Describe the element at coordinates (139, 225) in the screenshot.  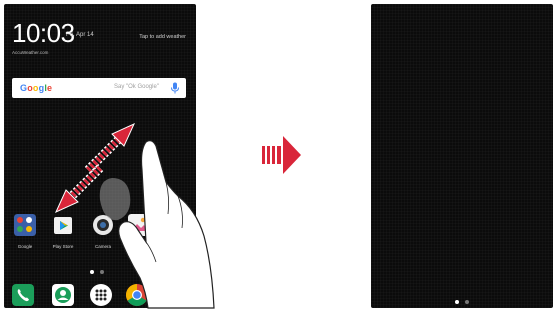
I see `gallery-icon` at that location.